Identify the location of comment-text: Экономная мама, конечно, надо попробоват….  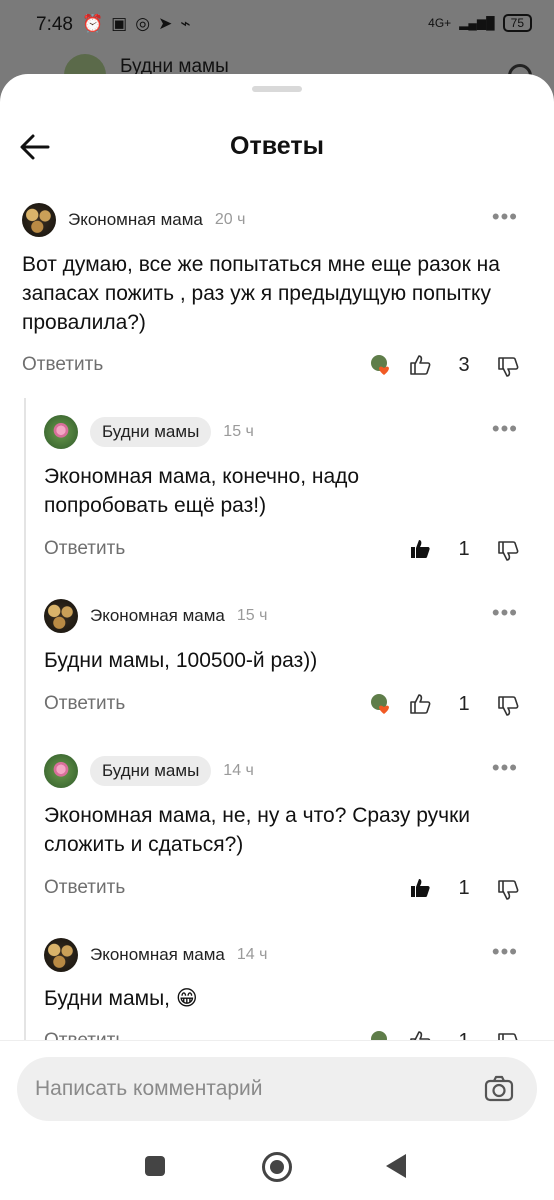
(202, 491).